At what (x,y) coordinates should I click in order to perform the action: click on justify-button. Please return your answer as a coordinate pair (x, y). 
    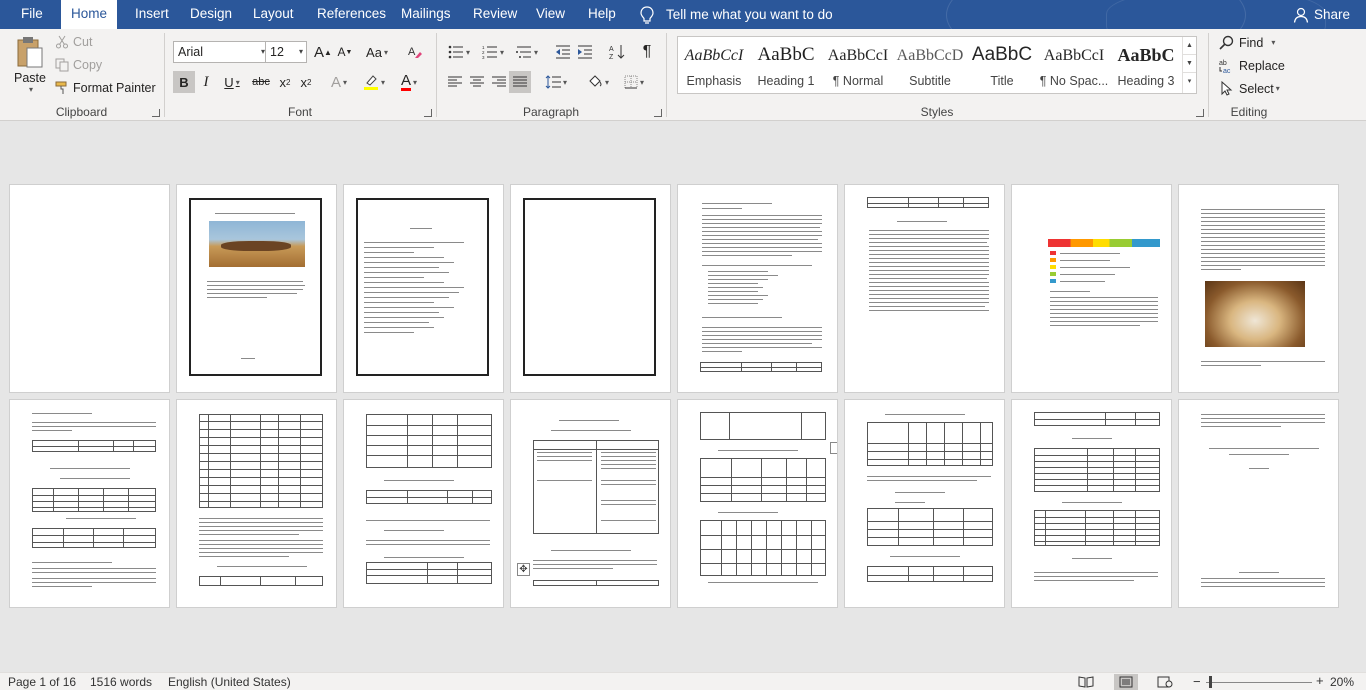
    Looking at the image, I should click on (520, 82).